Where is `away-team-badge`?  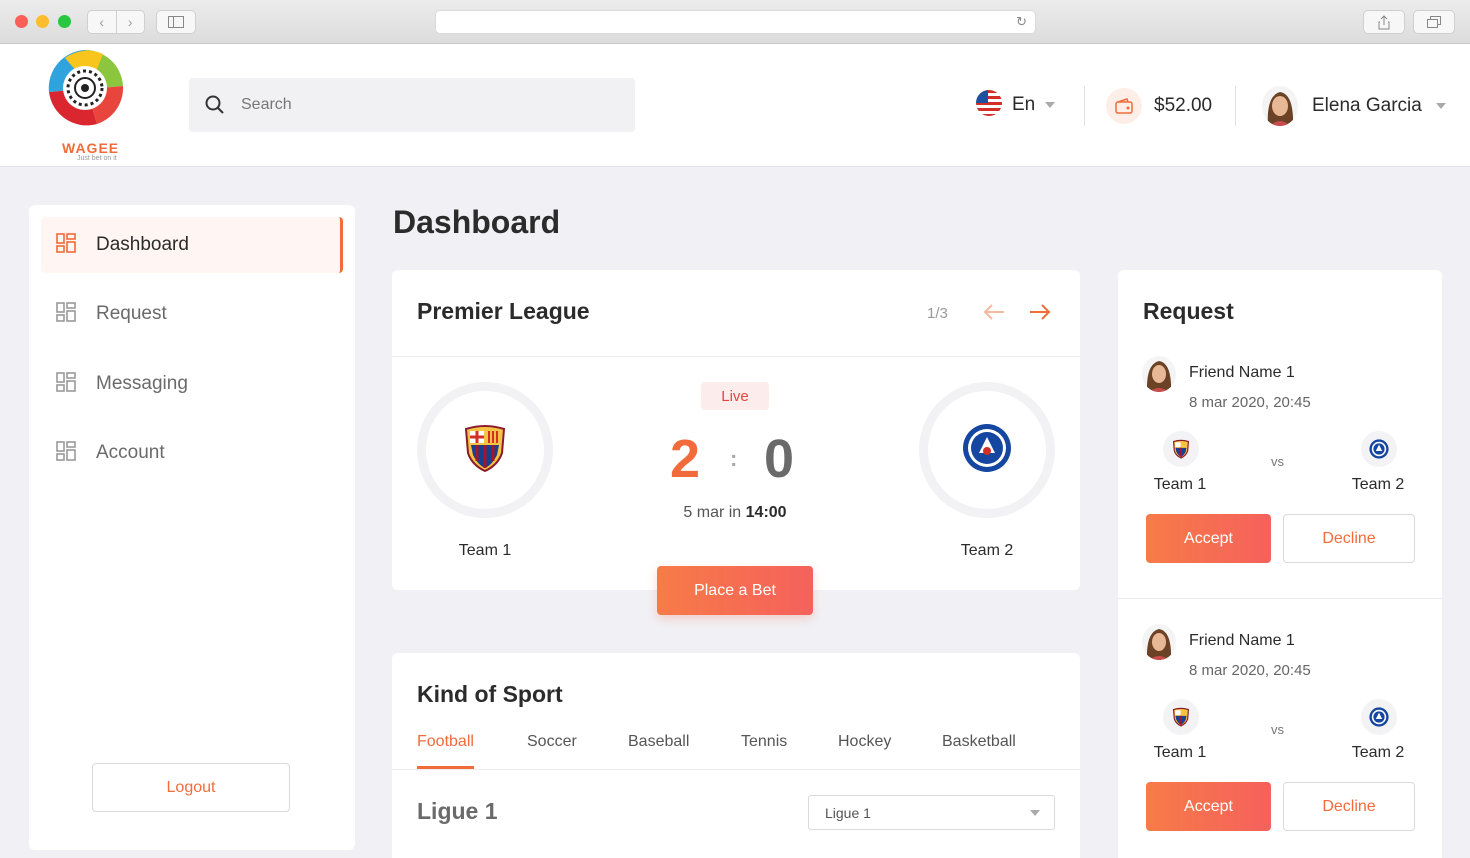
away-team-badge is located at coordinates (987, 450).